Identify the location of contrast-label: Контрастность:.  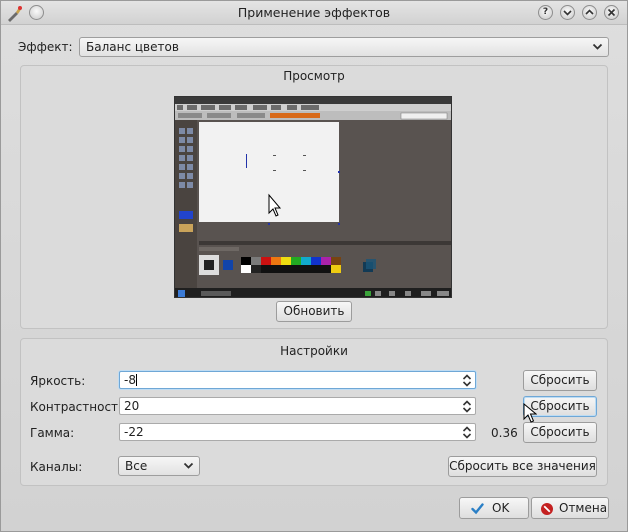
(80, 407).